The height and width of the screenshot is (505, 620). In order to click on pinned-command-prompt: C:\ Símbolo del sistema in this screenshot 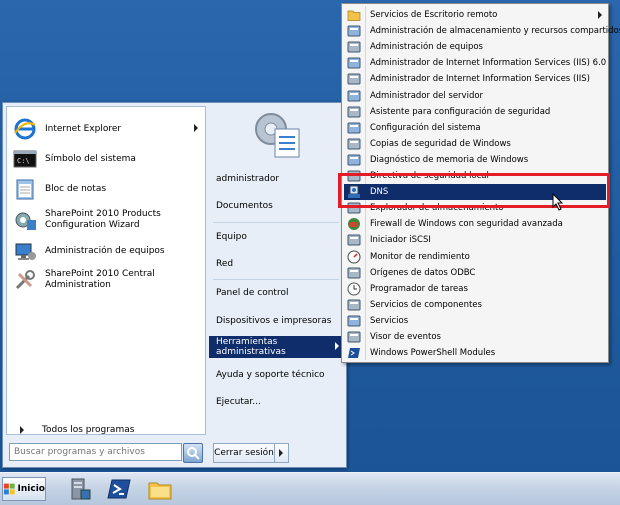, I will do `click(106, 159)`.